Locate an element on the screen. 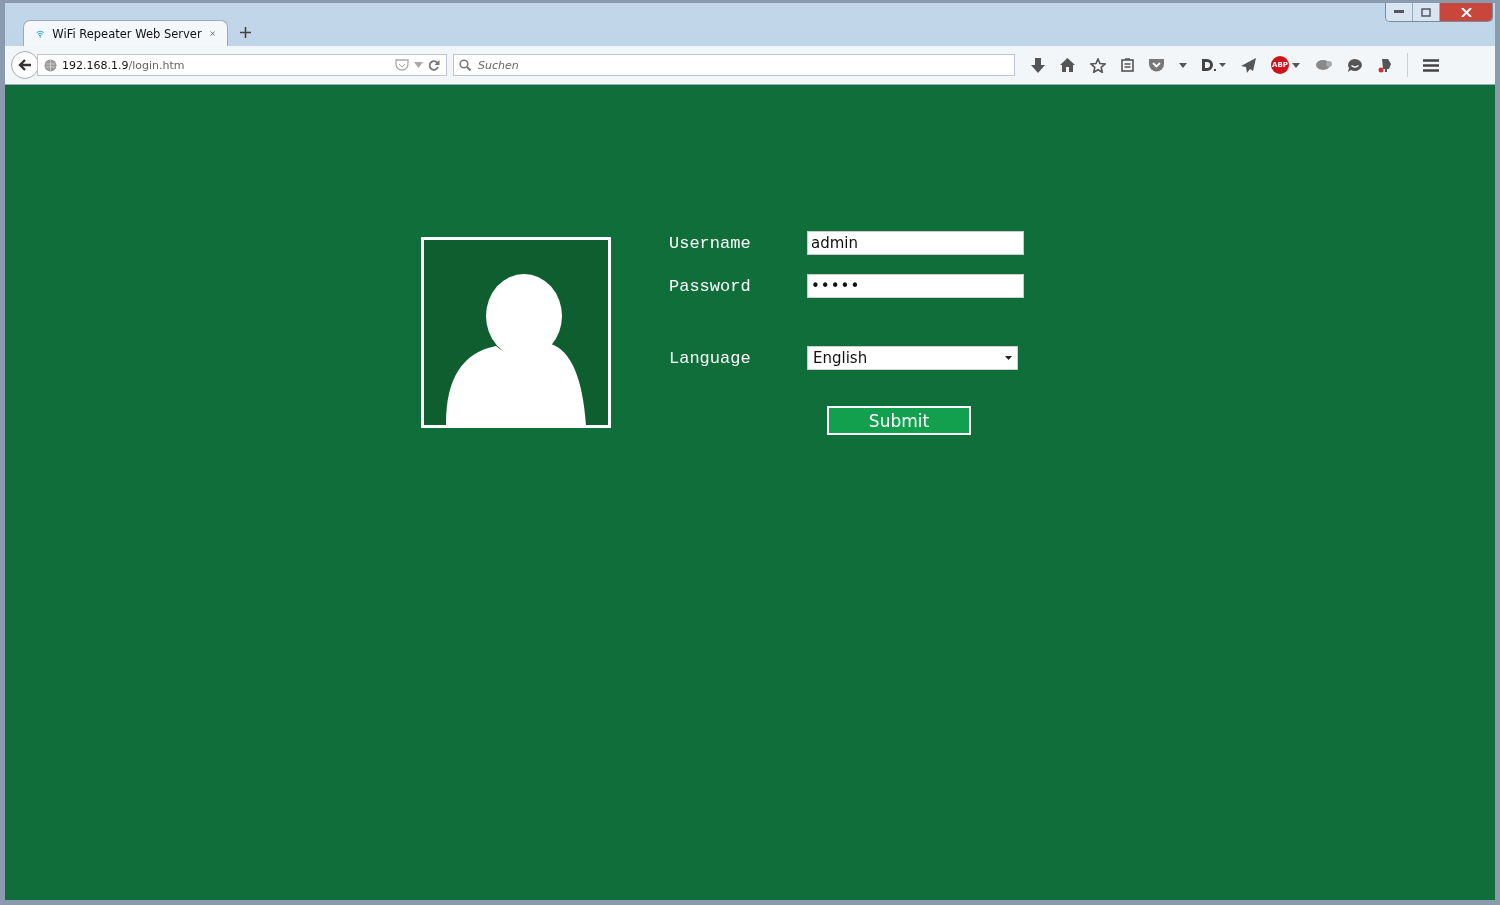 Image resolution: width=1500 pixels, height=905 pixels. speech-bubble-icon is located at coordinates (1355, 65).